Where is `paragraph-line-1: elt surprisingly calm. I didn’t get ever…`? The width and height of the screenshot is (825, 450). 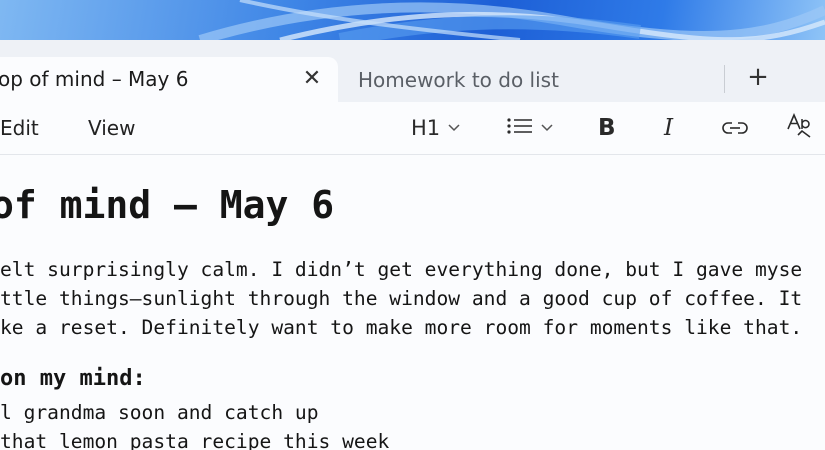
paragraph-line-1: elt surprisingly calm. I didn’t get ever… is located at coordinates (401, 269).